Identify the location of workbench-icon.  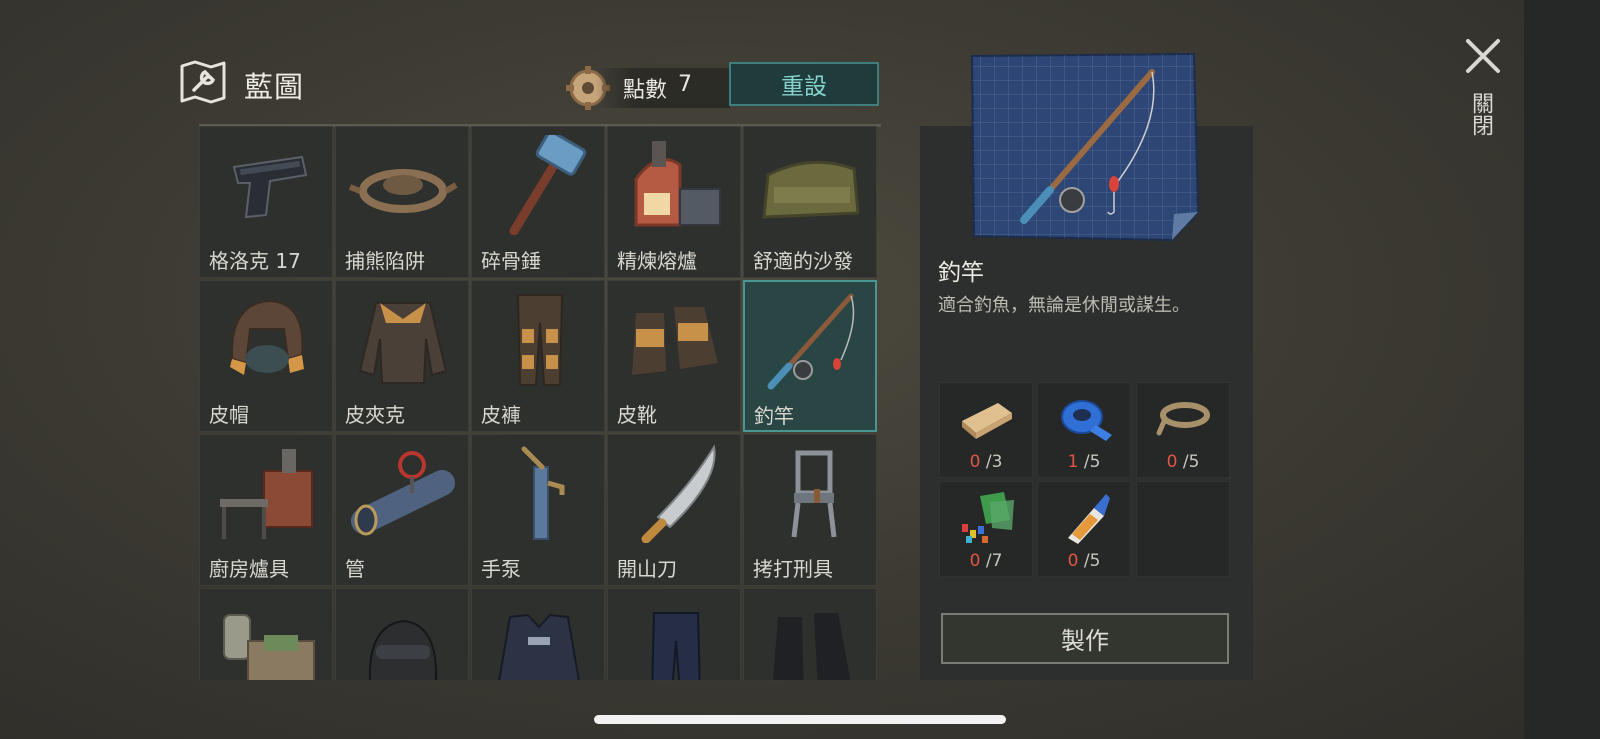
(269, 647).